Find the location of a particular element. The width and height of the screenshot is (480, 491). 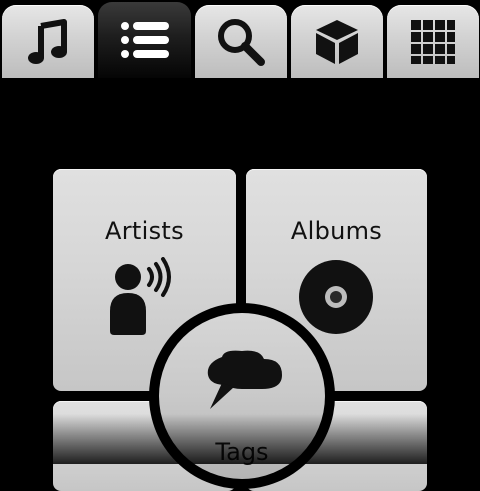

disc-icon is located at coordinates (336, 297).